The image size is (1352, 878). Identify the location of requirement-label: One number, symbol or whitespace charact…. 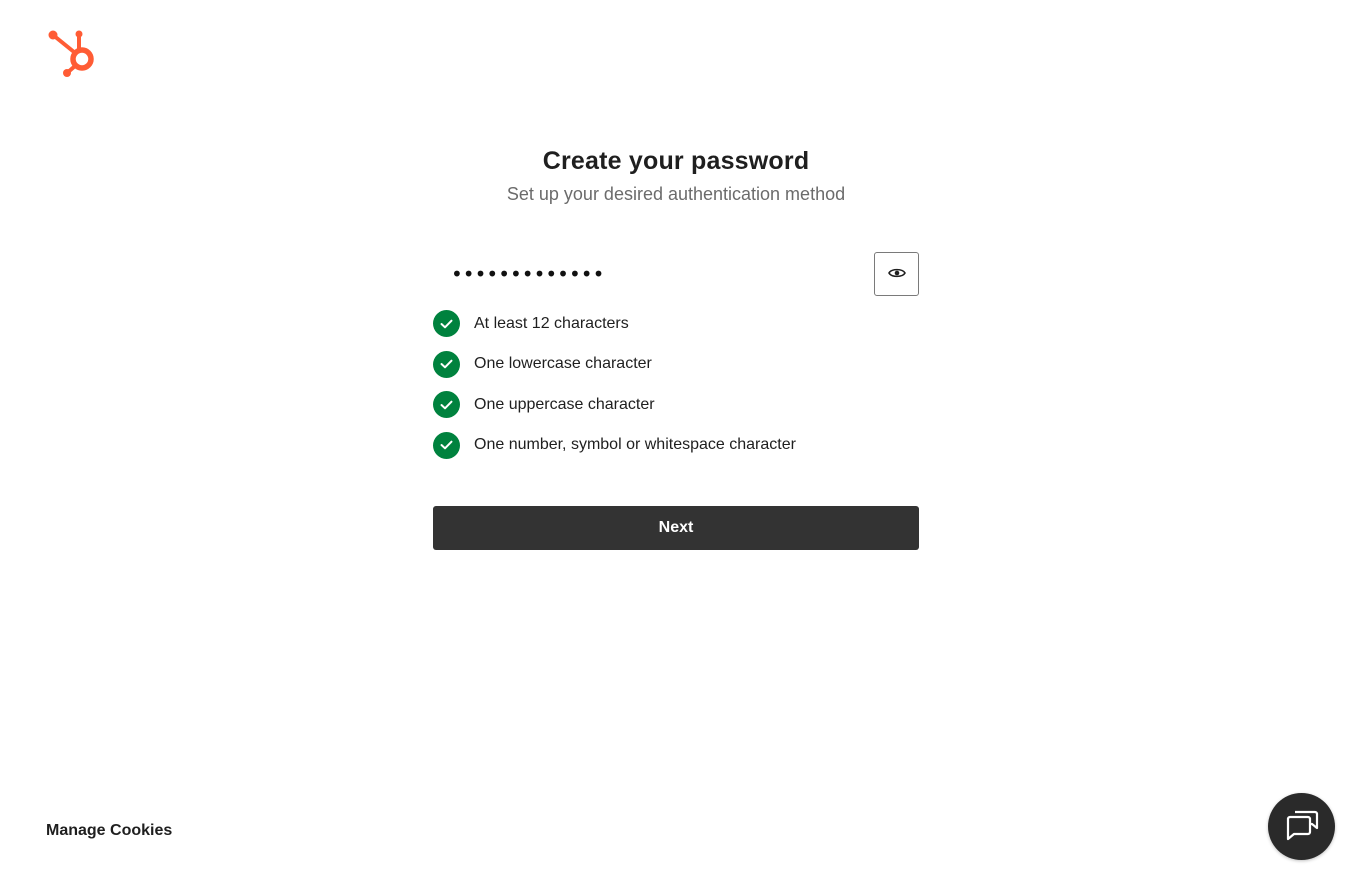
(635, 444).